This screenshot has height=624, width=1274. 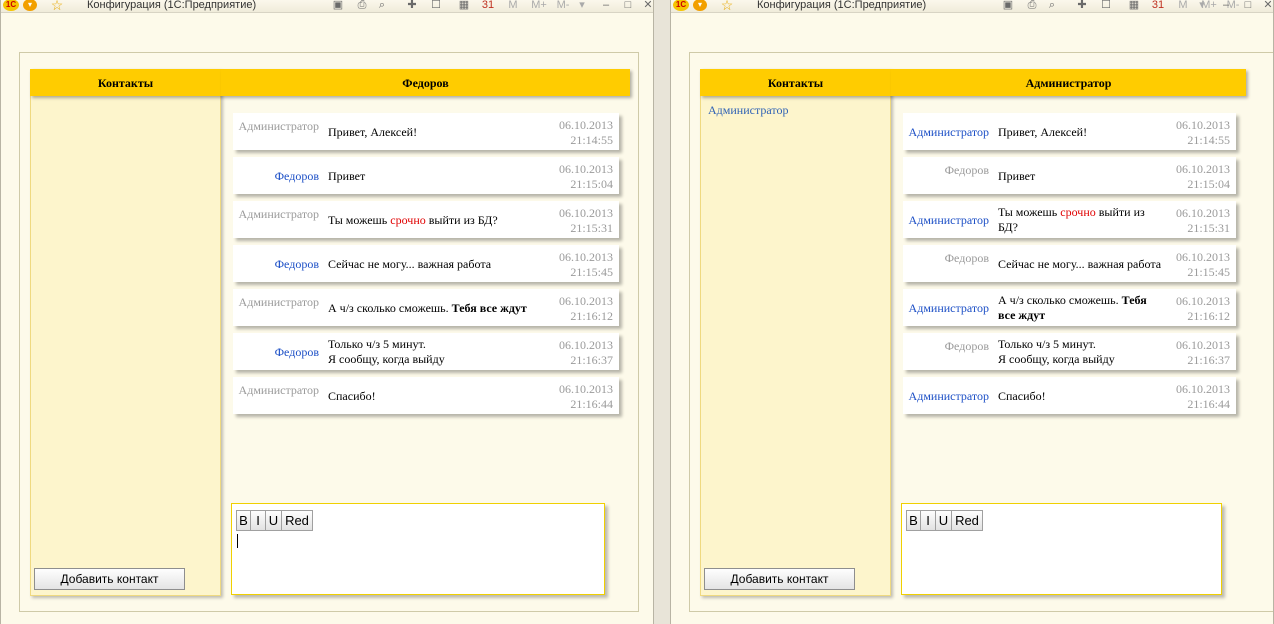 What do you see at coordinates (1082, 264) in the screenshot?
I see `message-text: Сейчас не могу... важная работа` at bounding box center [1082, 264].